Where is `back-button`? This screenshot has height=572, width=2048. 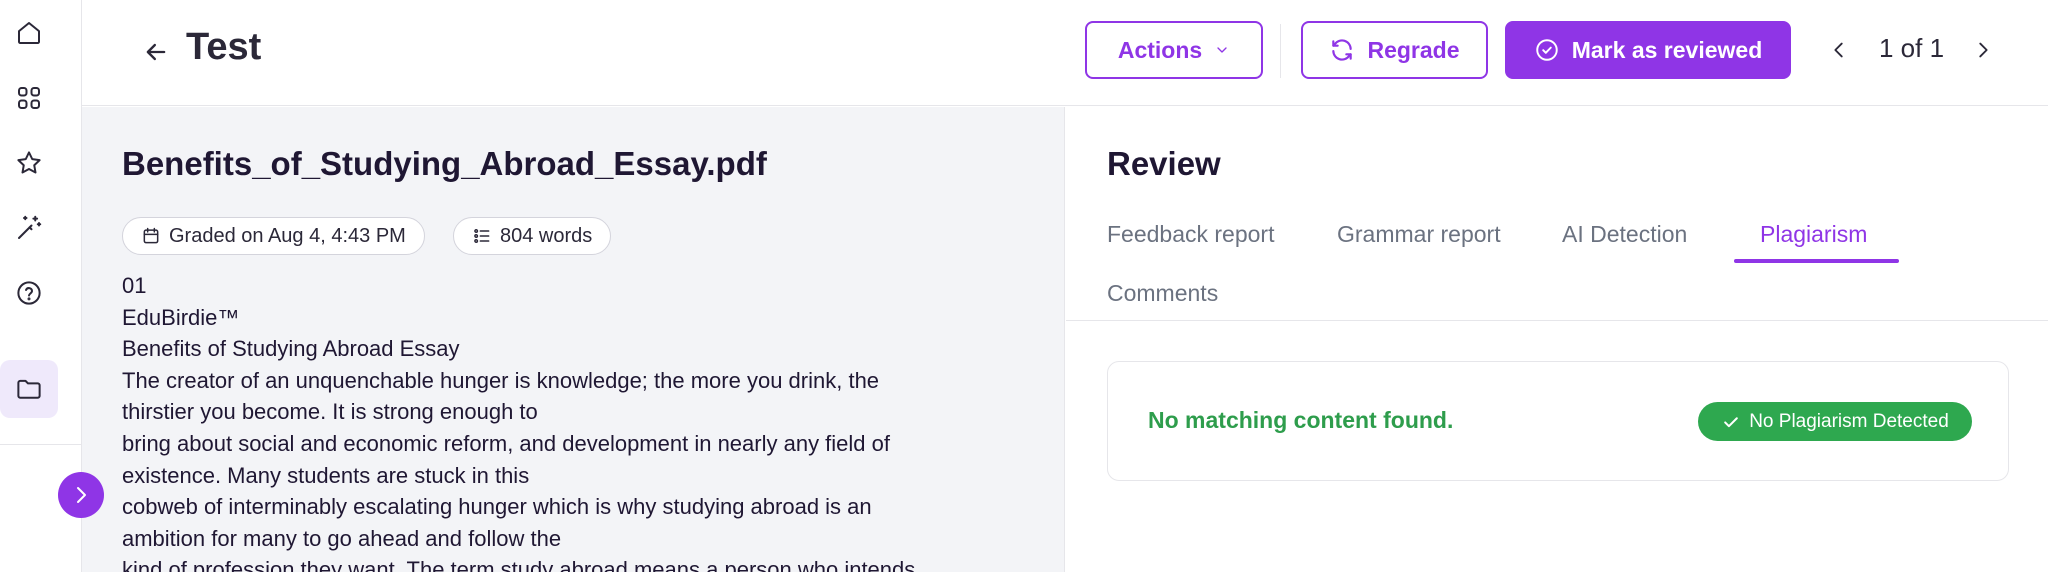
back-button is located at coordinates (156, 52).